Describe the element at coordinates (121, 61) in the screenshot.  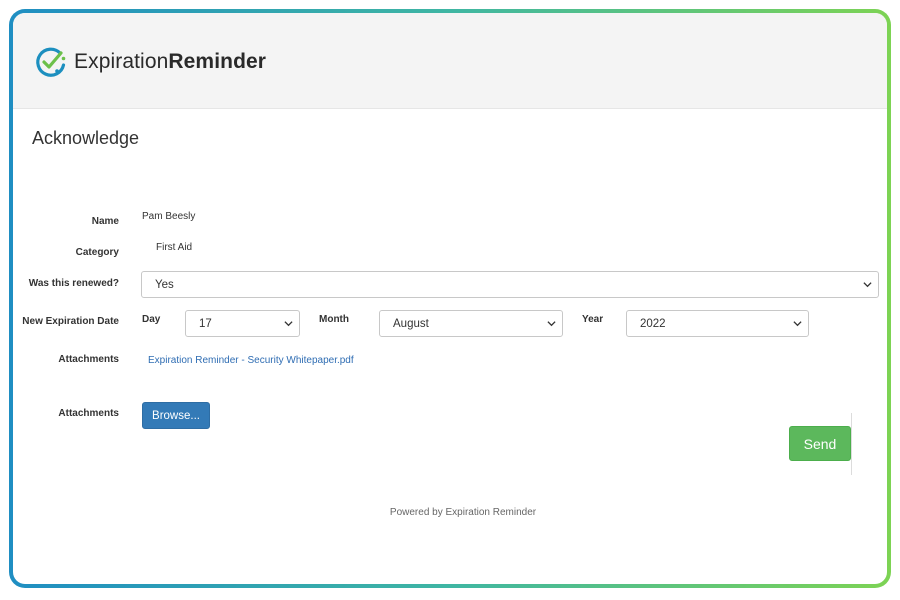
I see `brand-name-light: Expiration` at that location.